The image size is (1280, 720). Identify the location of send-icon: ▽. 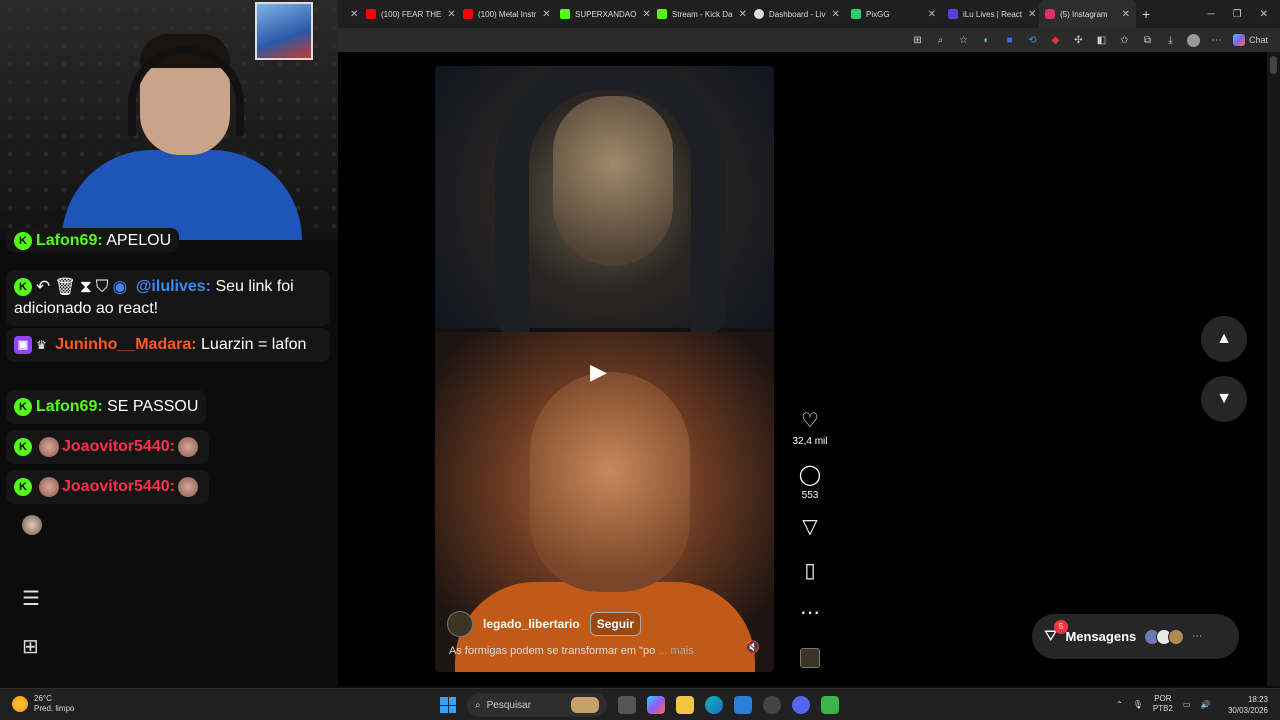
(810, 527).